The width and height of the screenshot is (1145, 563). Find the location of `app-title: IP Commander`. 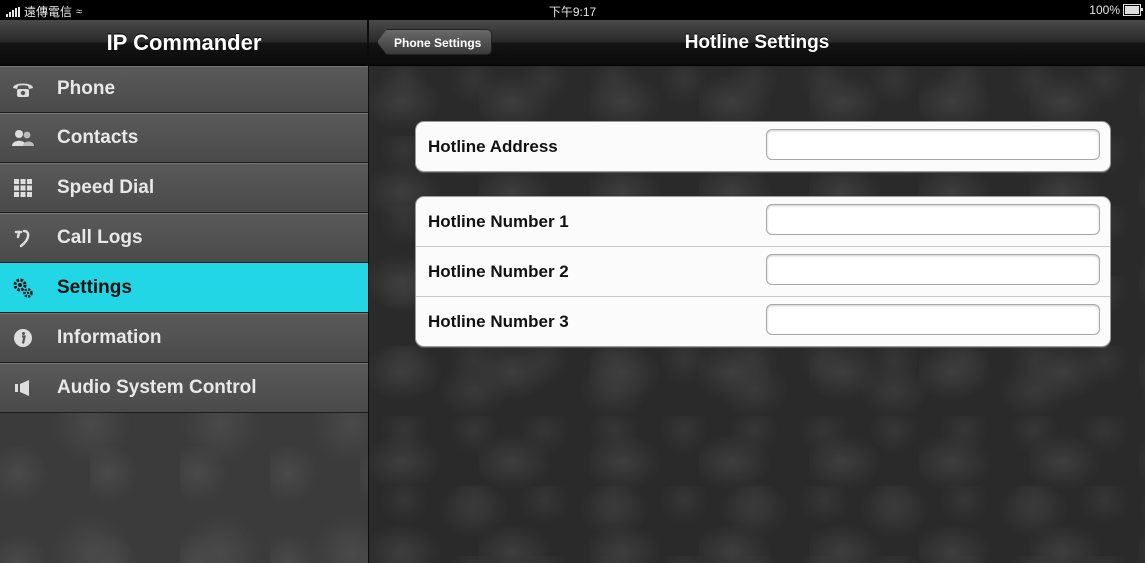

app-title: IP Commander is located at coordinates (184, 42).